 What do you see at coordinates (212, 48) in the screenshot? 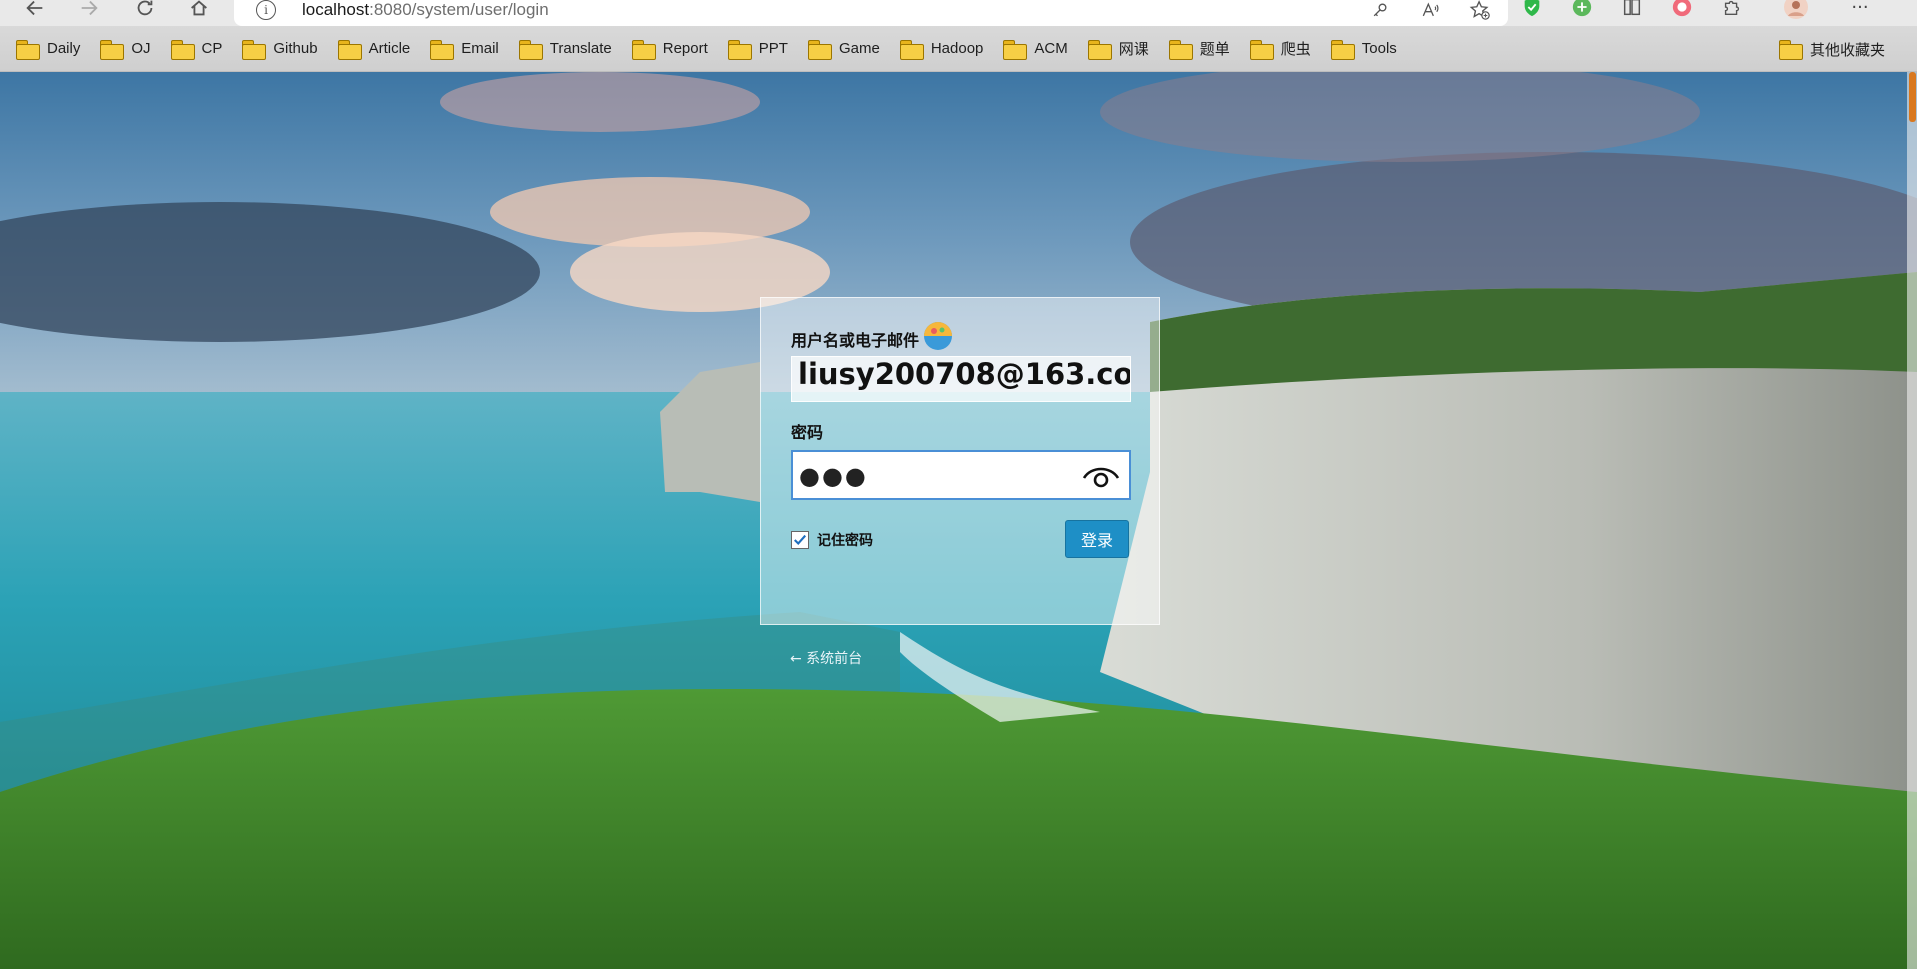
I see `bookmark-label: CP` at bounding box center [212, 48].